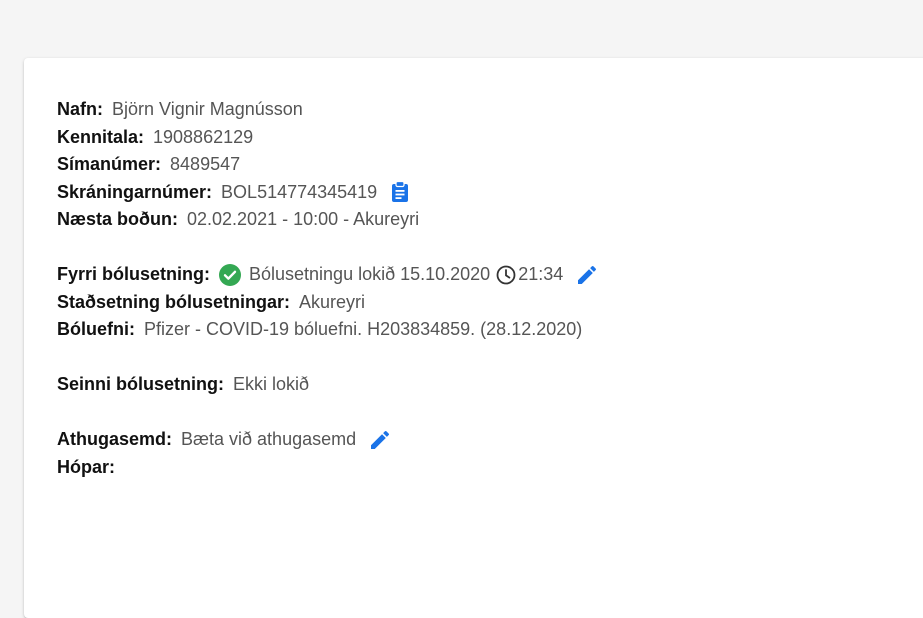 This screenshot has width=923, height=618. I want to click on registration-row: Skráningarnúmer: BOL514774345419, so click(487, 193).